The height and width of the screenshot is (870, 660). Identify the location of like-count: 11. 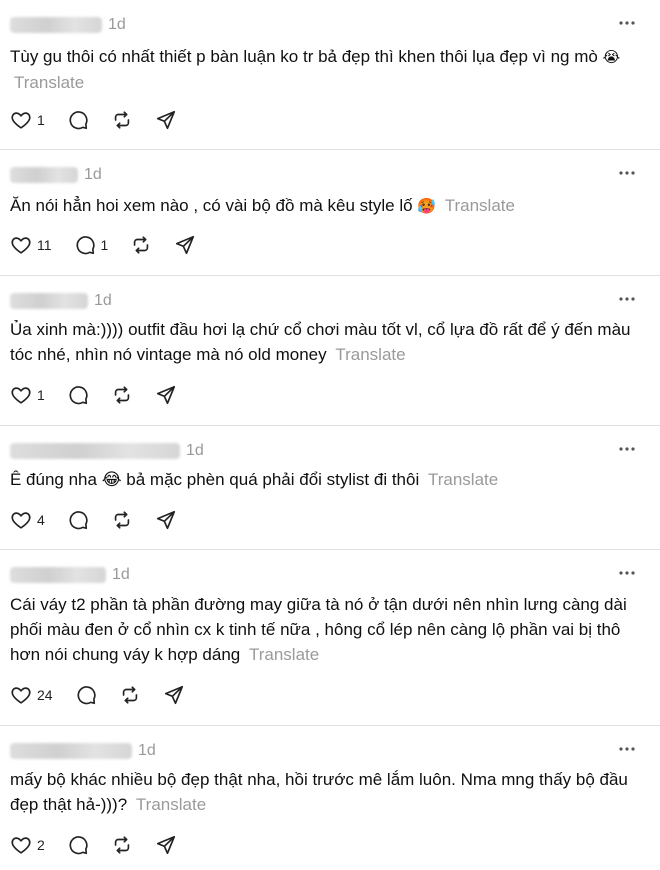
(44, 245).